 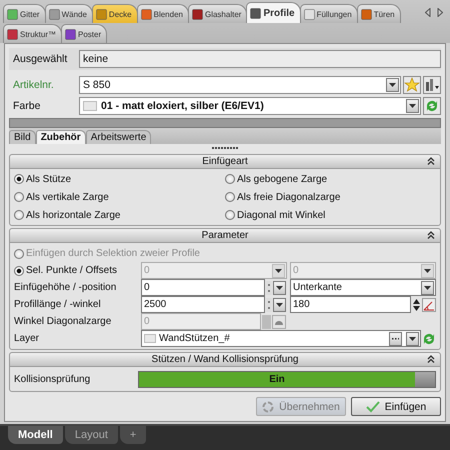 What do you see at coordinates (250, 106) in the screenshot?
I see `color-field: 01 - matt eloxiert, silber (E6/EV1)` at bounding box center [250, 106].